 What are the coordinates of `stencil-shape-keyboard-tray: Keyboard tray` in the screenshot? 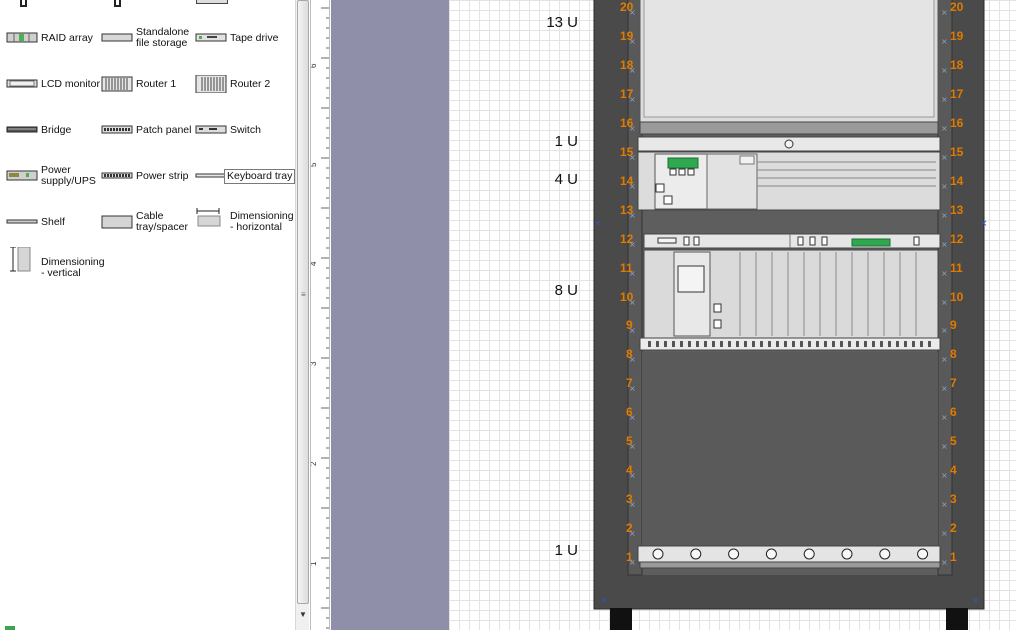 It's located at (242, 176).